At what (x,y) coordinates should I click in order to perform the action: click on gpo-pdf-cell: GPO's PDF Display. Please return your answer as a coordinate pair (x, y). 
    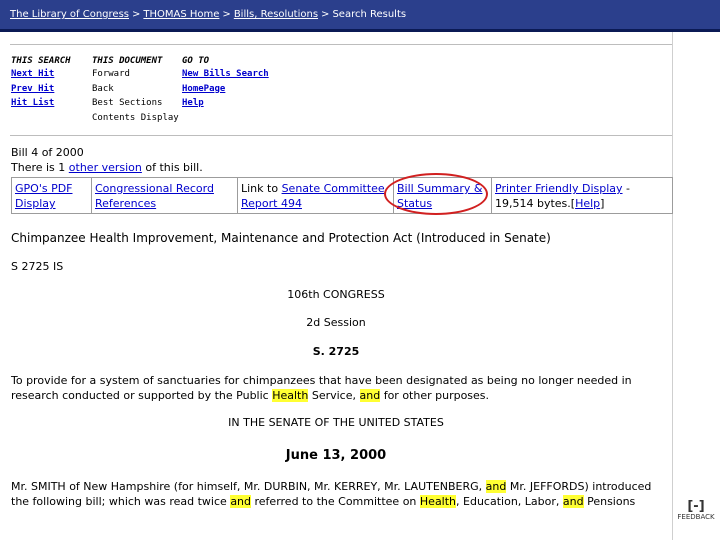
    Looking at the image, I should click on (52, 195).